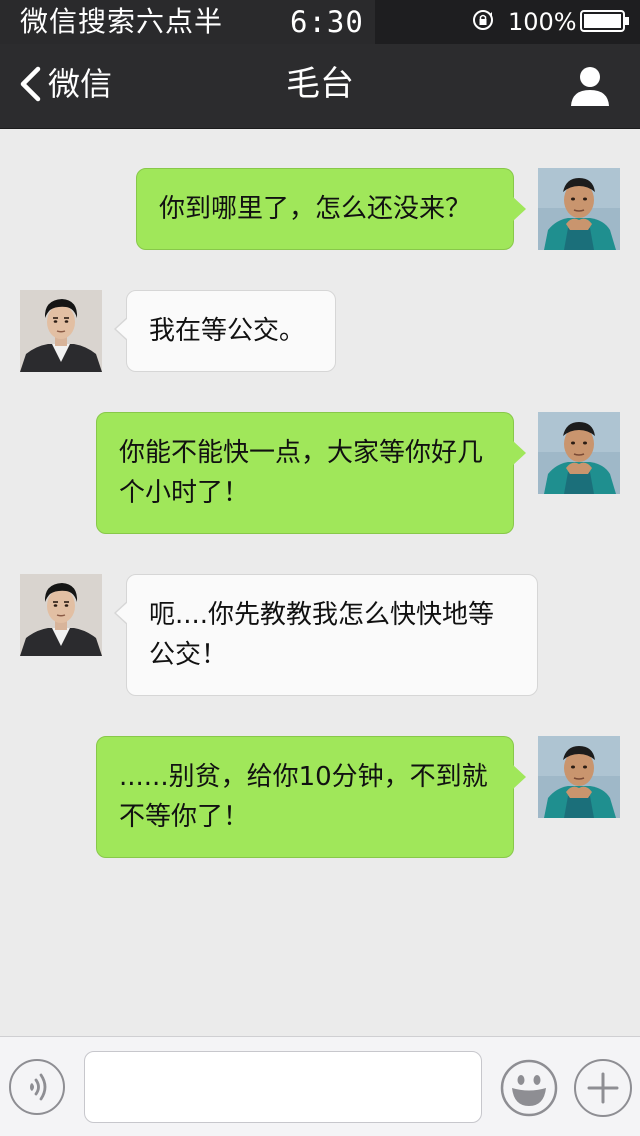  What do you see at coordinates (225, 331) in the screenshot?
I see `incoming-message-bubble: 我在等公交。` at bounding box center [225, 331].